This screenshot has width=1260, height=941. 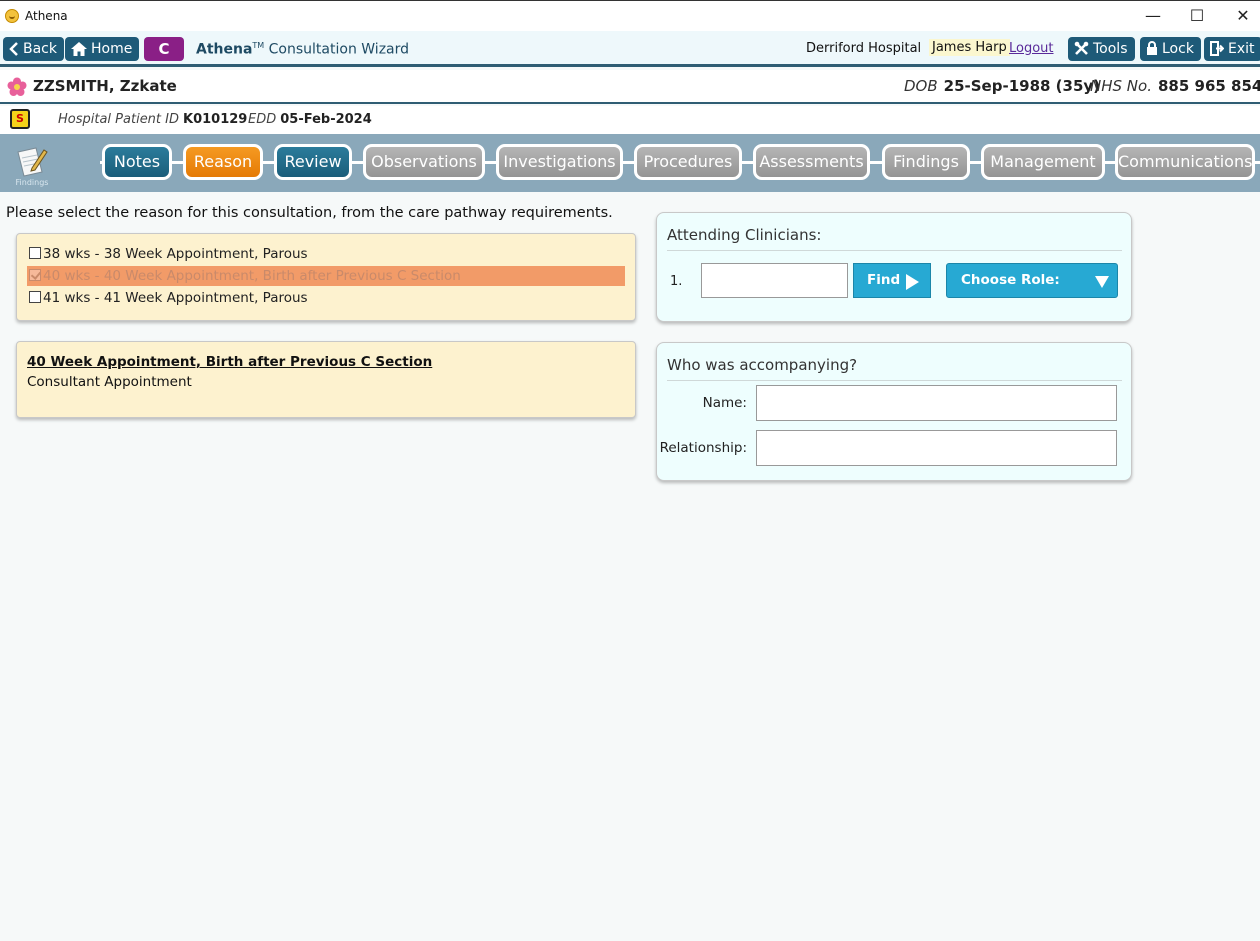 I want to click on tab-observations: Observations, so click(x=424, y=162).